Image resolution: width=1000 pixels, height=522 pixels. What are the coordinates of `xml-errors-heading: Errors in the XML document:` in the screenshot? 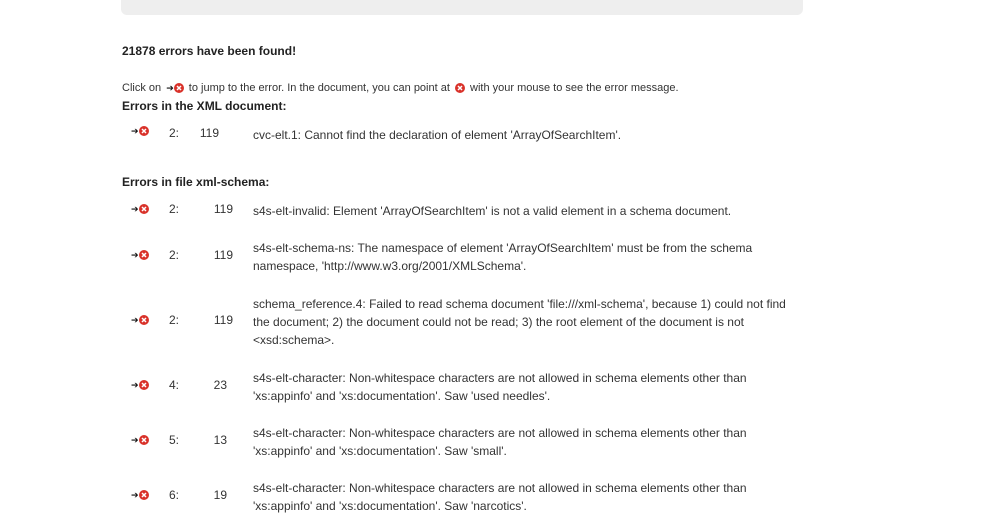 It's located at (204, 106).